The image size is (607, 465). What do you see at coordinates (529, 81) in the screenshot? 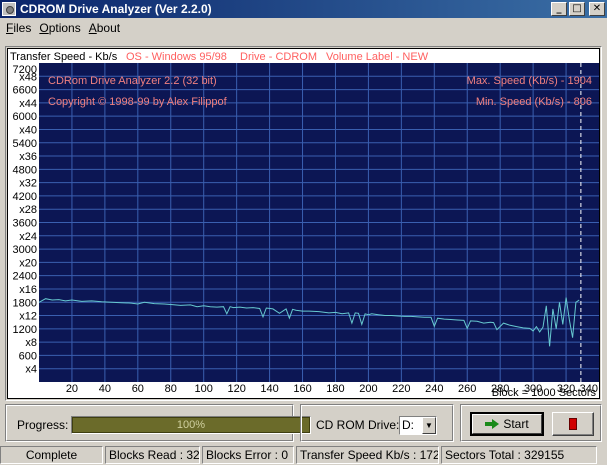
I see `max-speed-text: Max. Speed (Kb/s) - 1904` at bounding box center [529, 81].